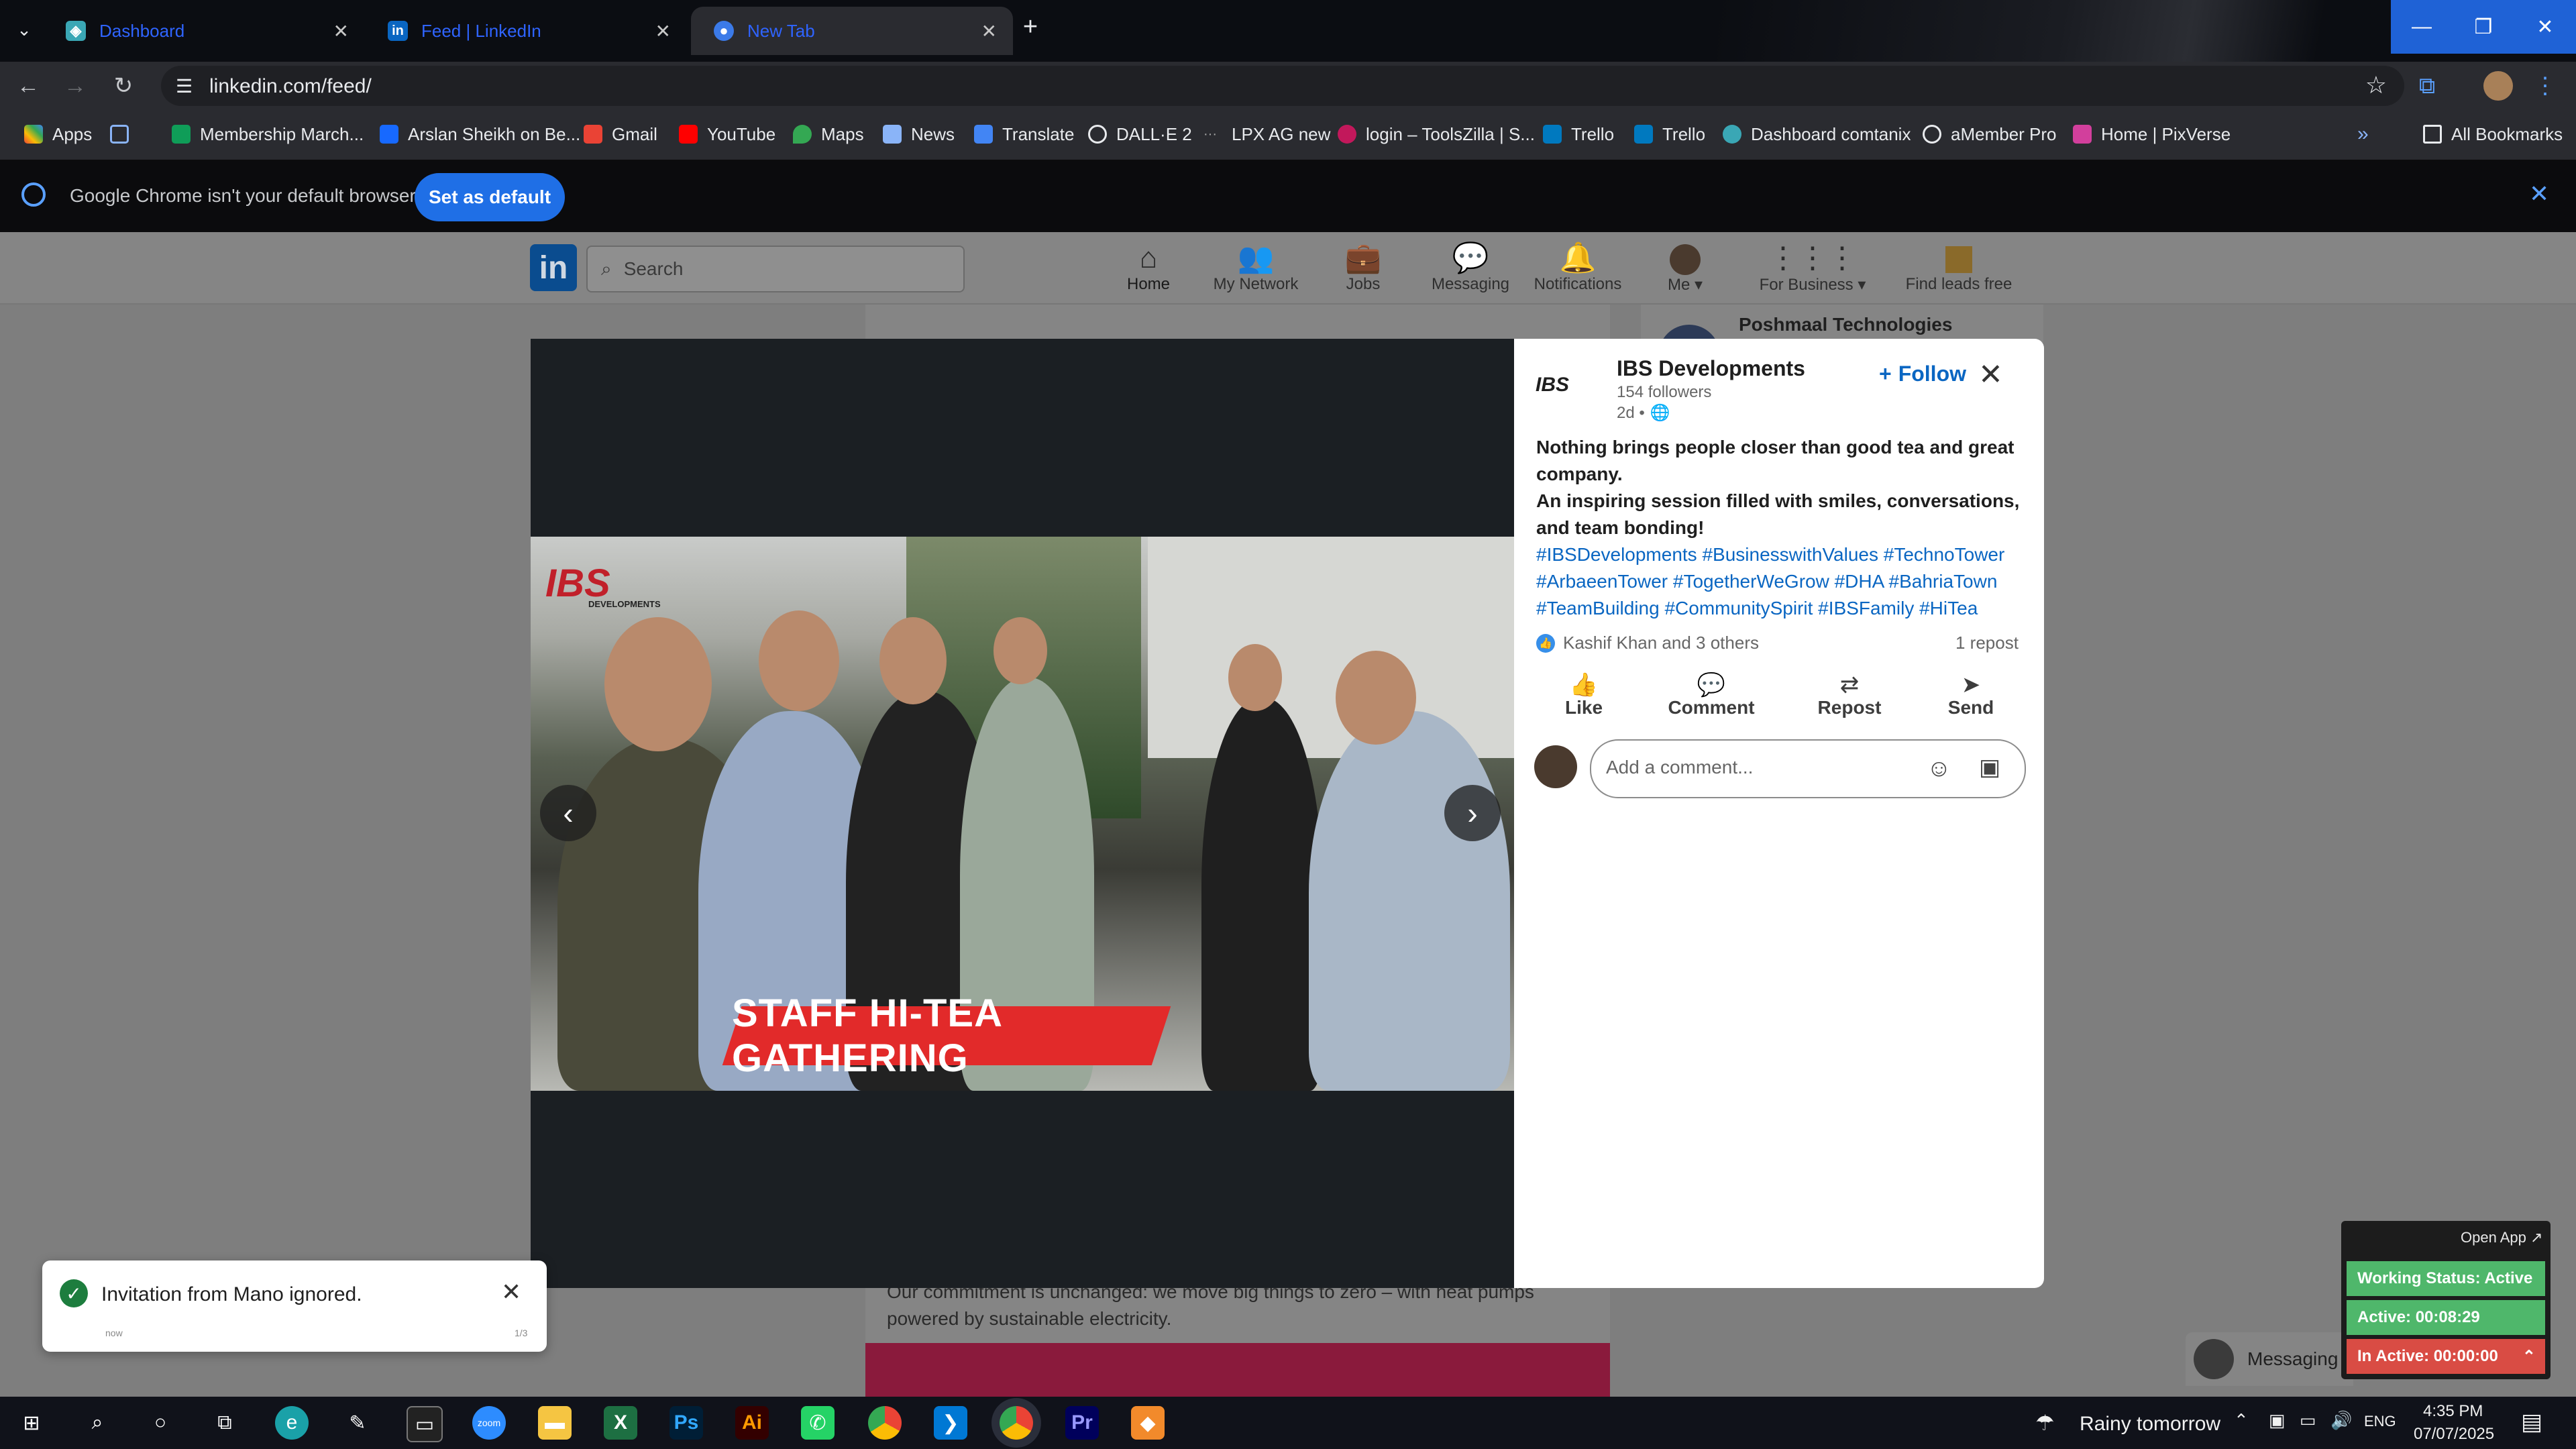  I want to click on illustrator-icon: Ai, so click(752, 1423).